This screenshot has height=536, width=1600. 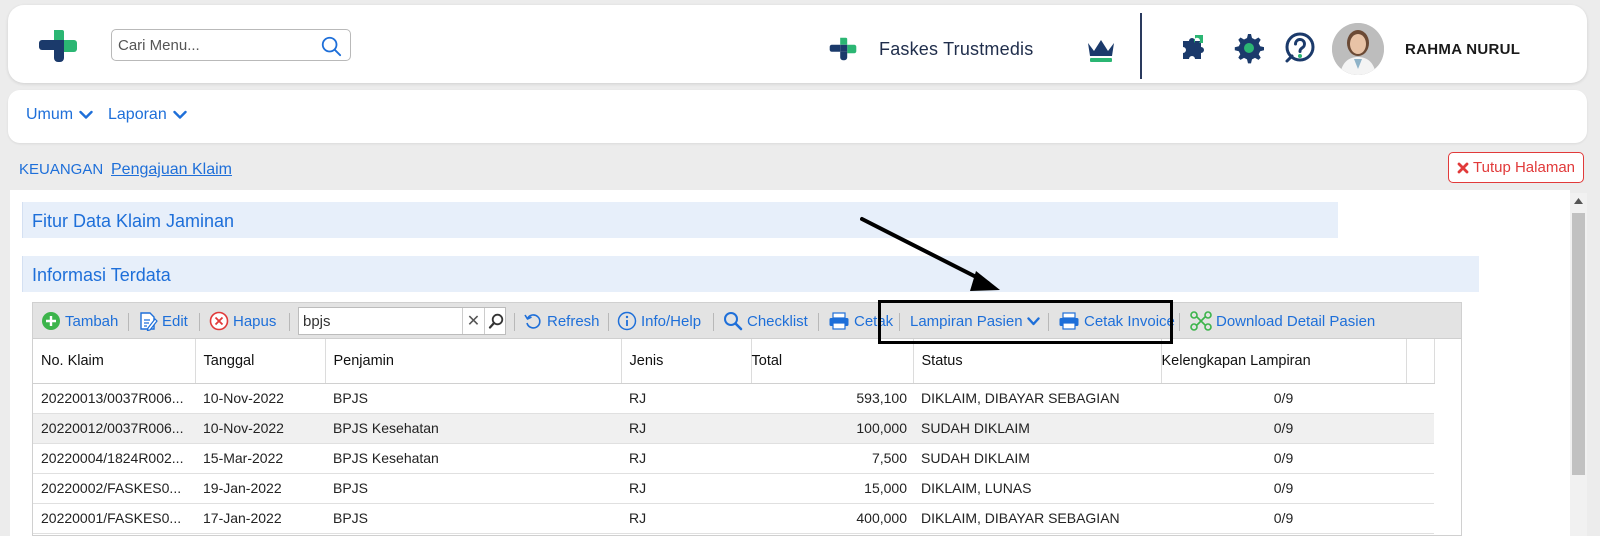 What do you see at coordinates (58, 46) in the screenshot?
I see `trustmedis-logo-icon` at bounding box center [58, 46].